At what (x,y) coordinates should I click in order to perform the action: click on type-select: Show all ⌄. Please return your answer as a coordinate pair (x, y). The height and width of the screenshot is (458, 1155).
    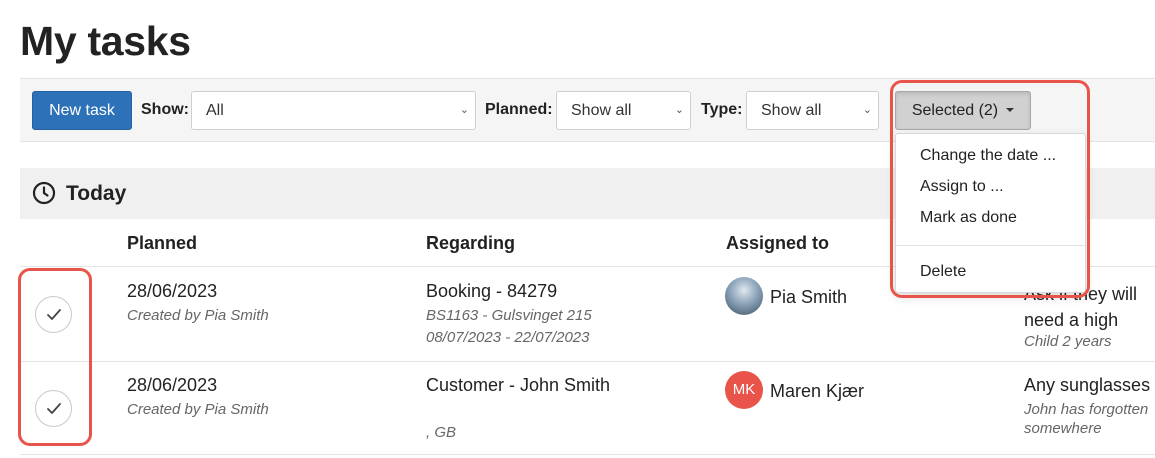
    Looking at the image, I should click on (812, 110).